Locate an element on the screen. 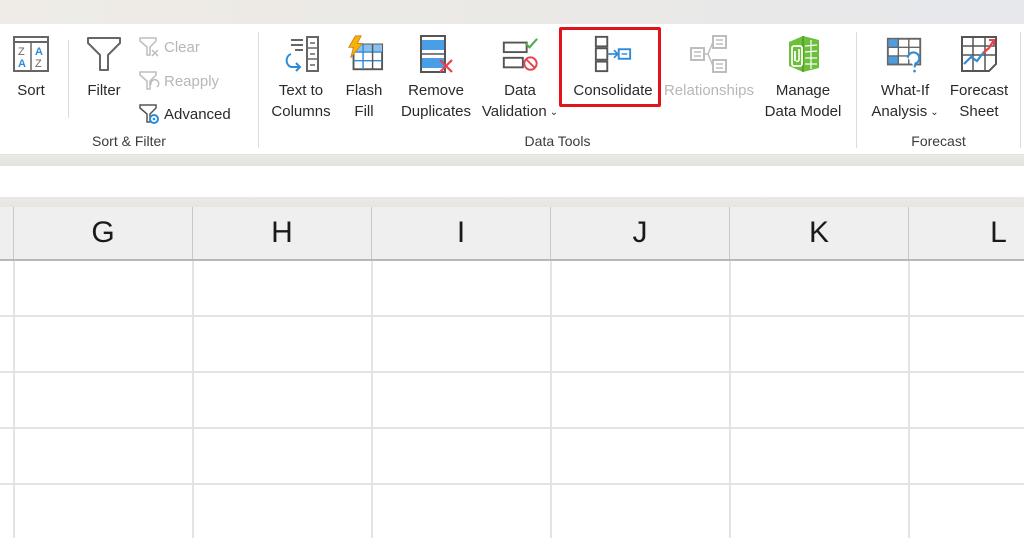 The image size is (1024, 538). column-header-j: J is located at coordinates (640, 233).